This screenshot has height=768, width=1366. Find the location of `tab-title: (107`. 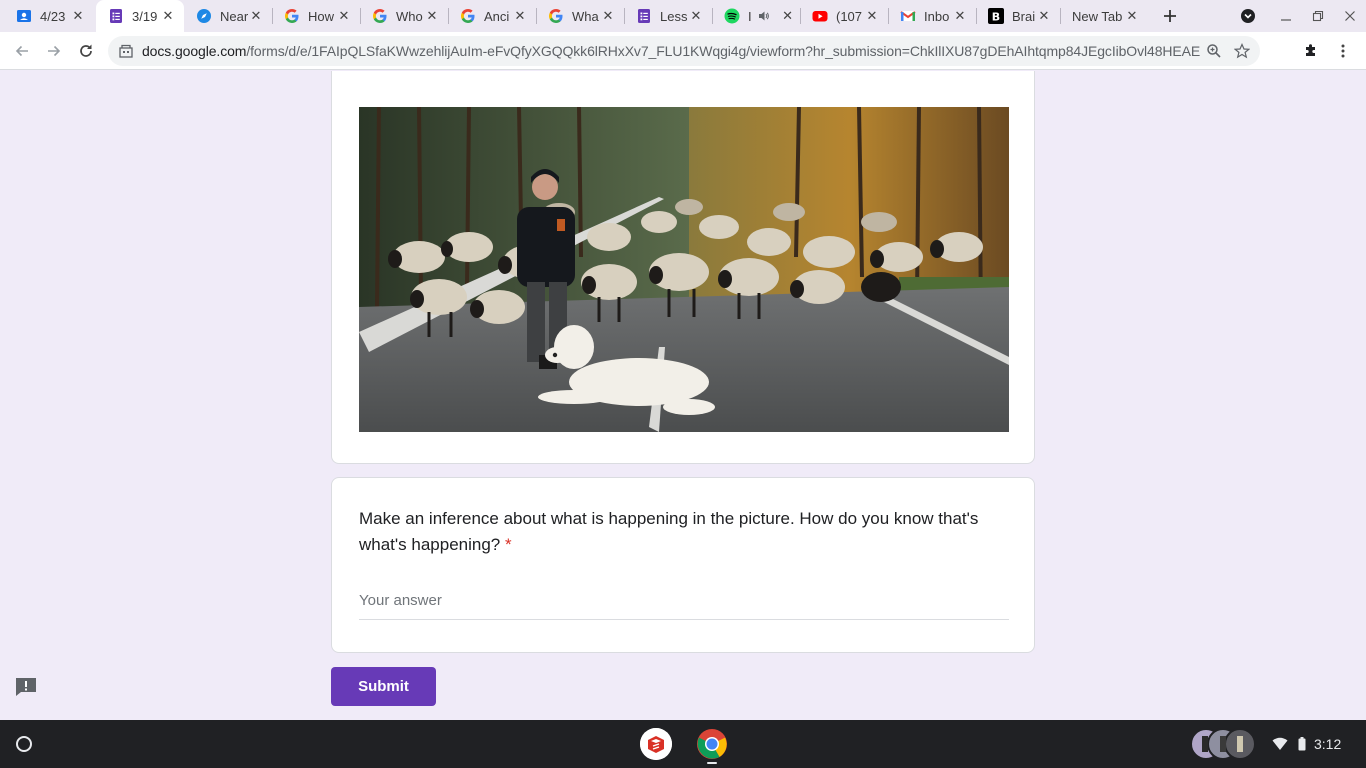

tab-title: (107 is located at coordinates (849, 16).